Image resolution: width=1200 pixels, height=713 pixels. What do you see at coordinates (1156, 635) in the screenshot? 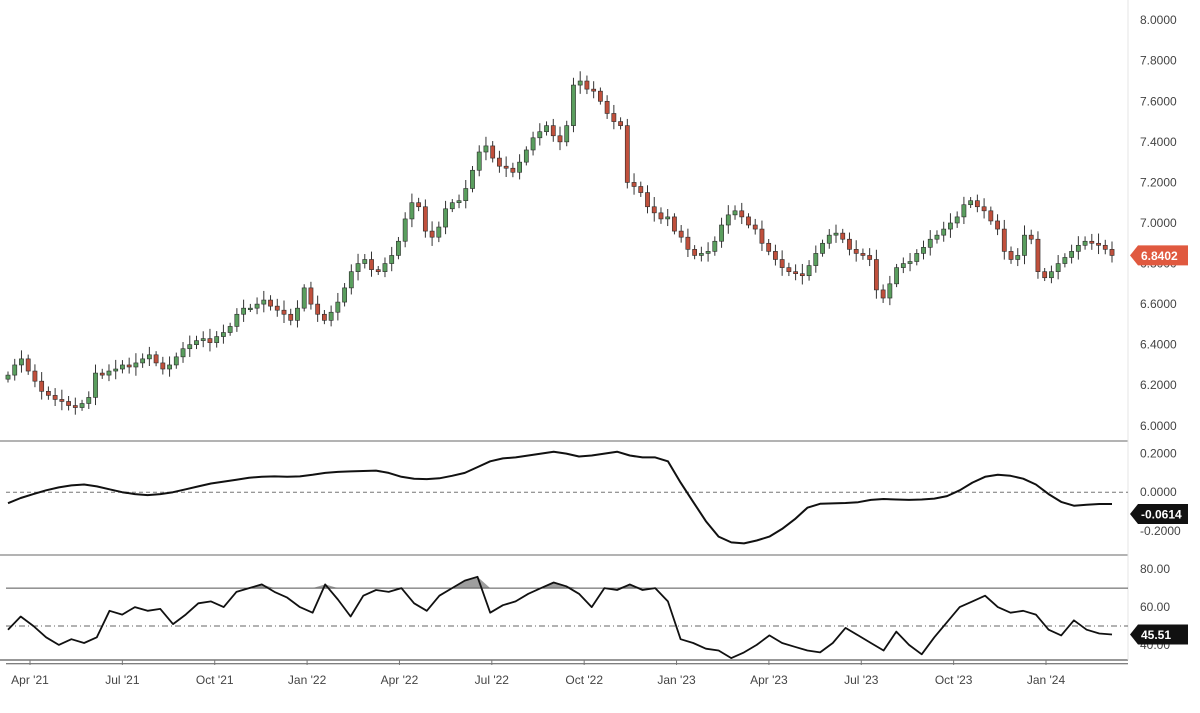
I see `rsi-last-value-text: 45.51` at bounding box center [1156, 635].